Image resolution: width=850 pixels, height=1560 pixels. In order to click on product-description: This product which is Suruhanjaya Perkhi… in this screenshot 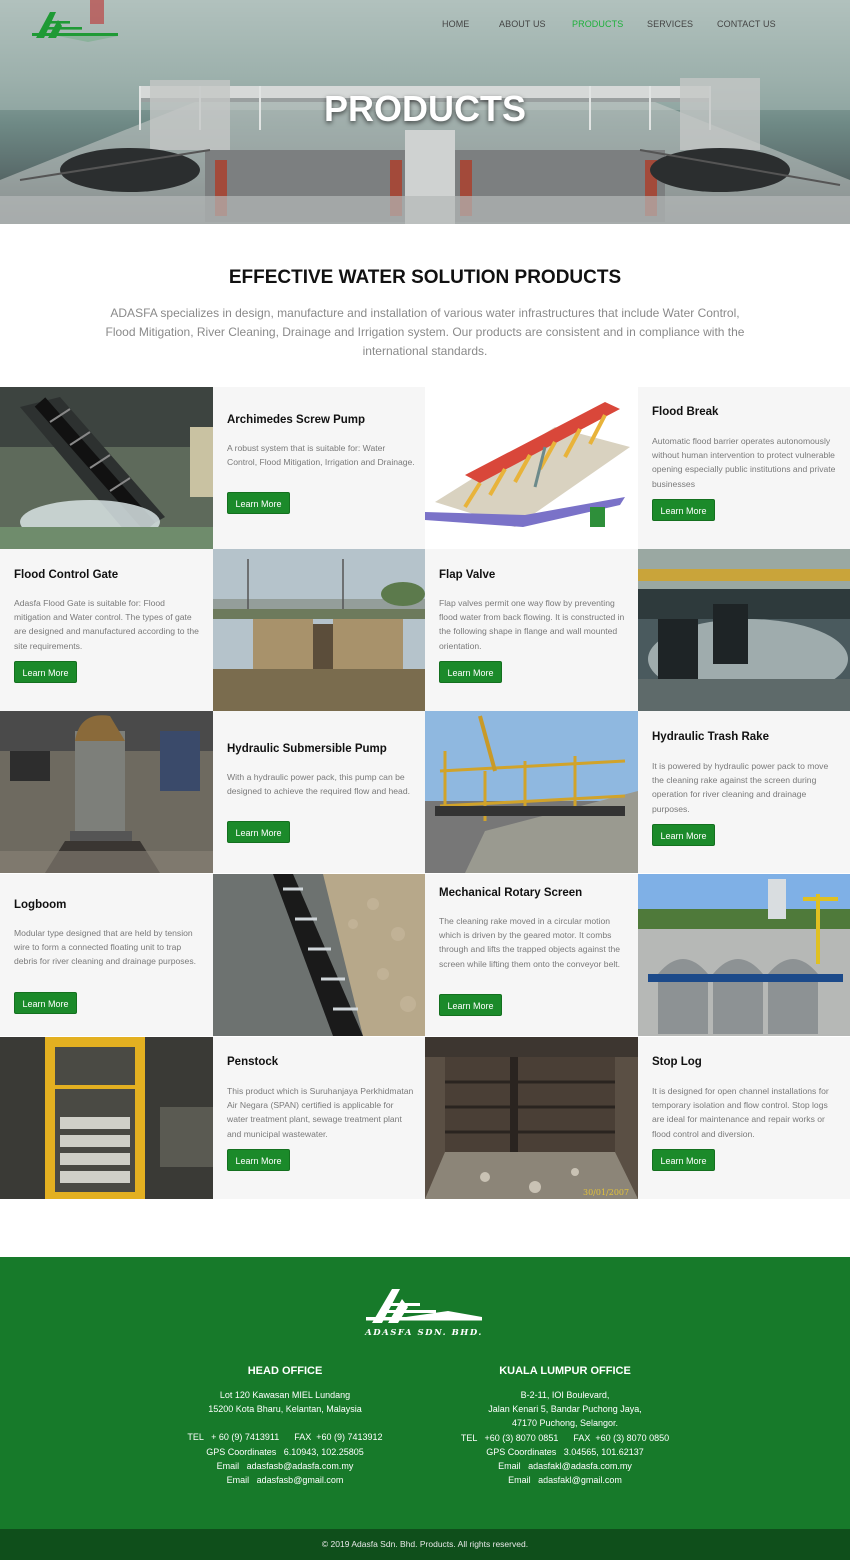, I will do `click(320, 1112)`.